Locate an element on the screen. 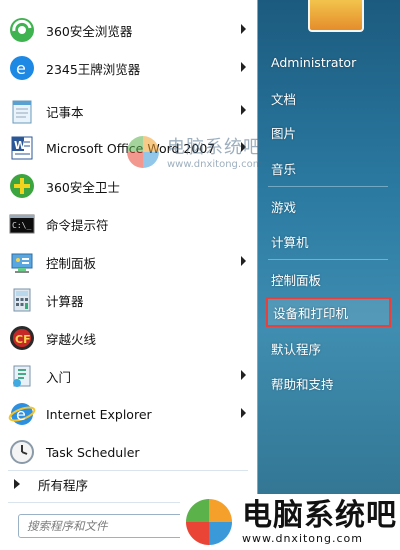 The height and width of the screenshot is (550, 400). watermark-small-text: 电脑系统吧 is located at coordinates (214, 147).